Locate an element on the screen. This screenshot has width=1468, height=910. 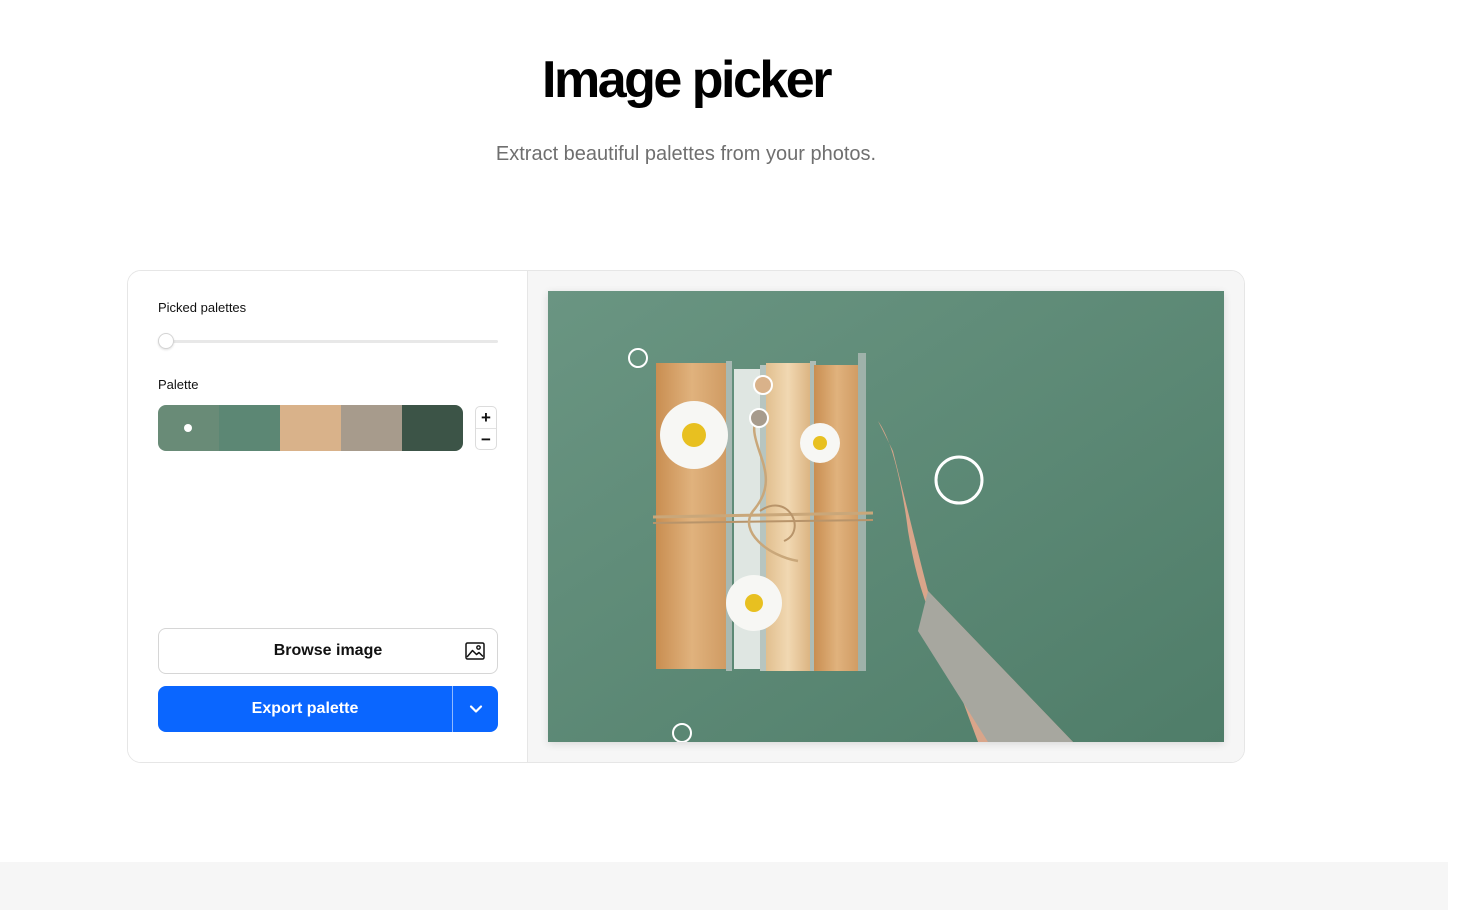
browse-image-button: Browse image is located at coordinates (328, 651).